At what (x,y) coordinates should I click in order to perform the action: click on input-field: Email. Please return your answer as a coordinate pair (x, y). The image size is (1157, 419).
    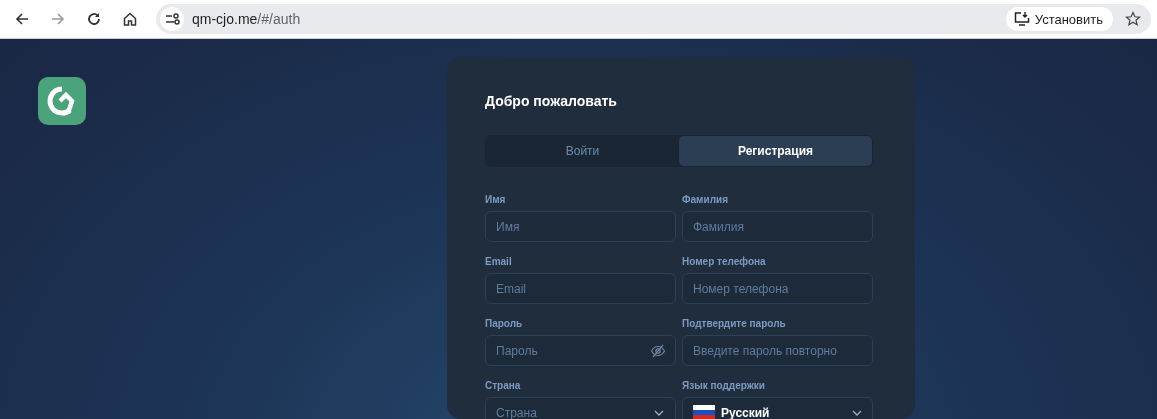
    Looking at the image, I should click on (580, 288).